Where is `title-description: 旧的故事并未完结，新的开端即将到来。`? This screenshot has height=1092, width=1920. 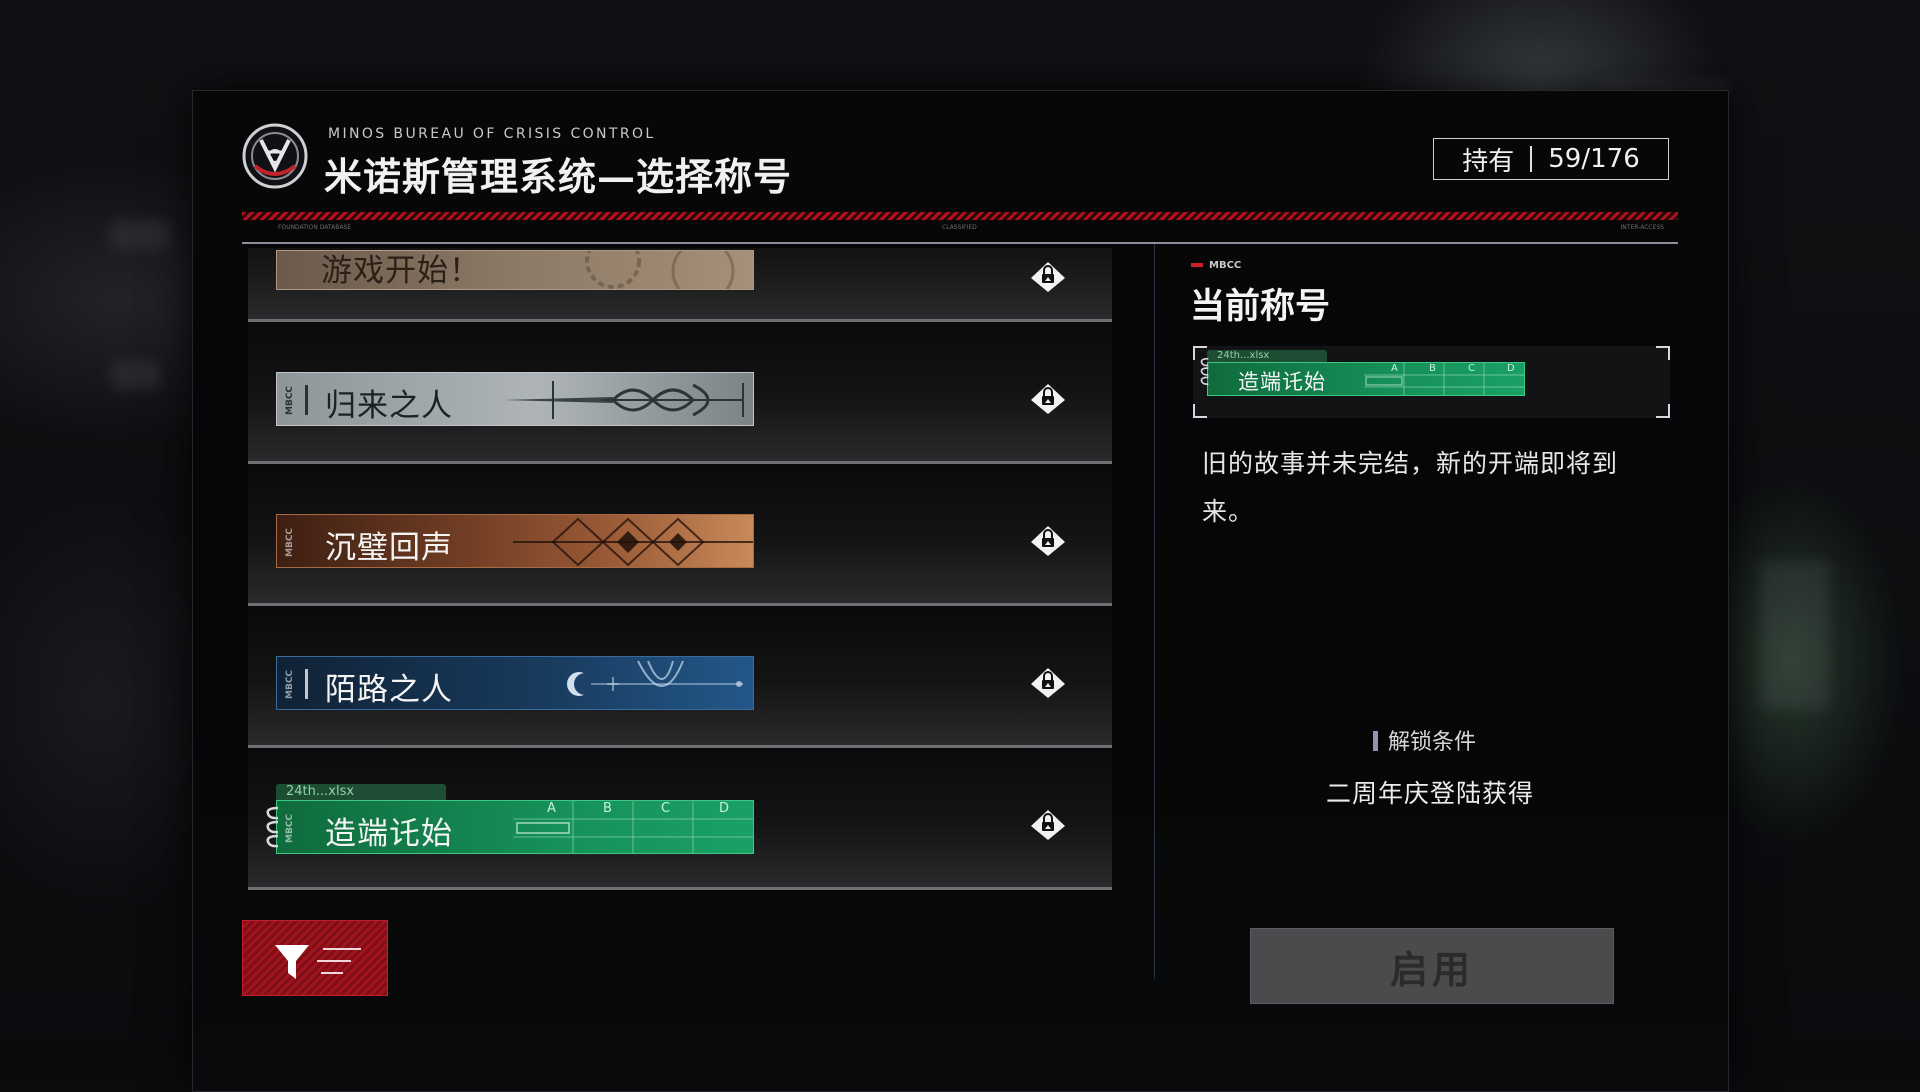
title-description: 旧的故事并未完结，新的开端即将到来。 is located at coordinates (1410, 487).